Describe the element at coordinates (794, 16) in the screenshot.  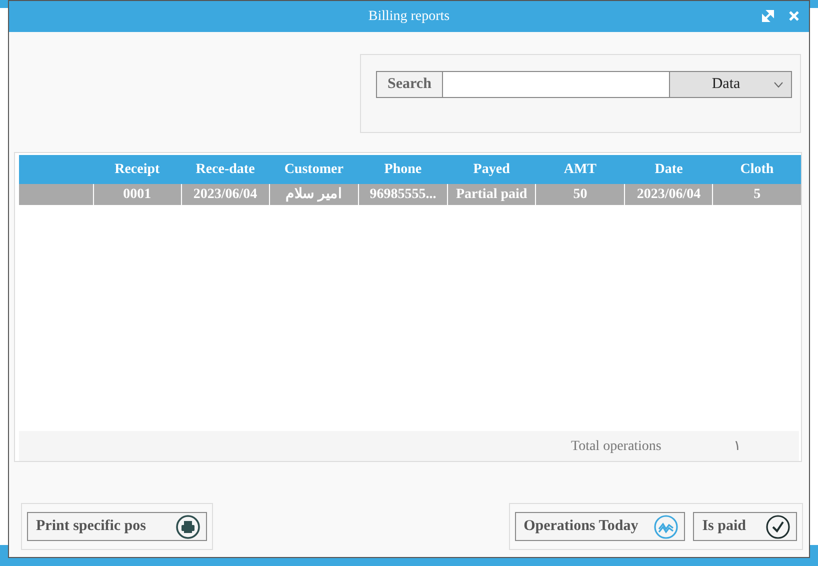
I see `close-icon` at that location.